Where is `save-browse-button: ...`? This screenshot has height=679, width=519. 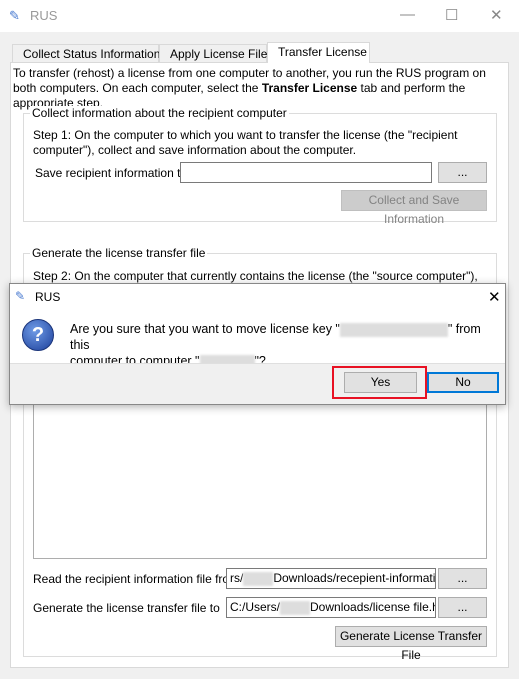
save-browse-button: ... is located at coordinates (462, 172).